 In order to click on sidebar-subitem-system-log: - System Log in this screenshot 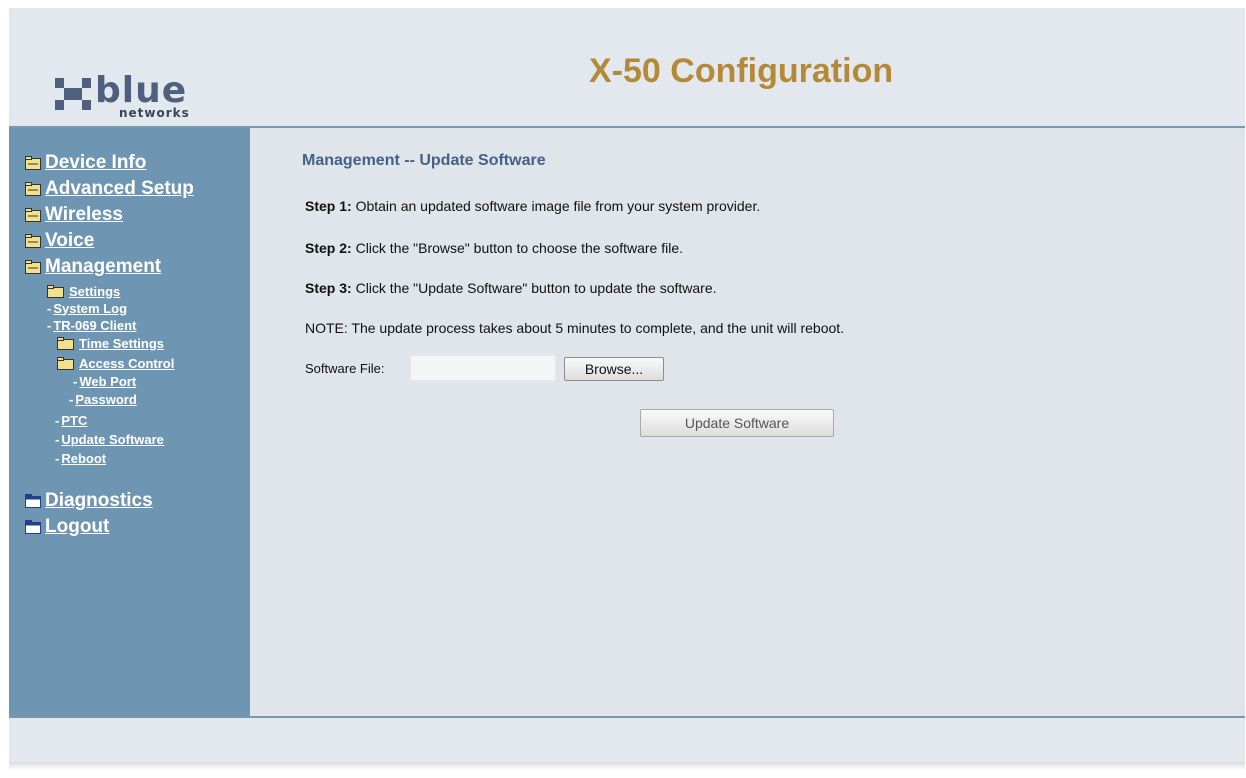, I will do `click(87, 308)`.